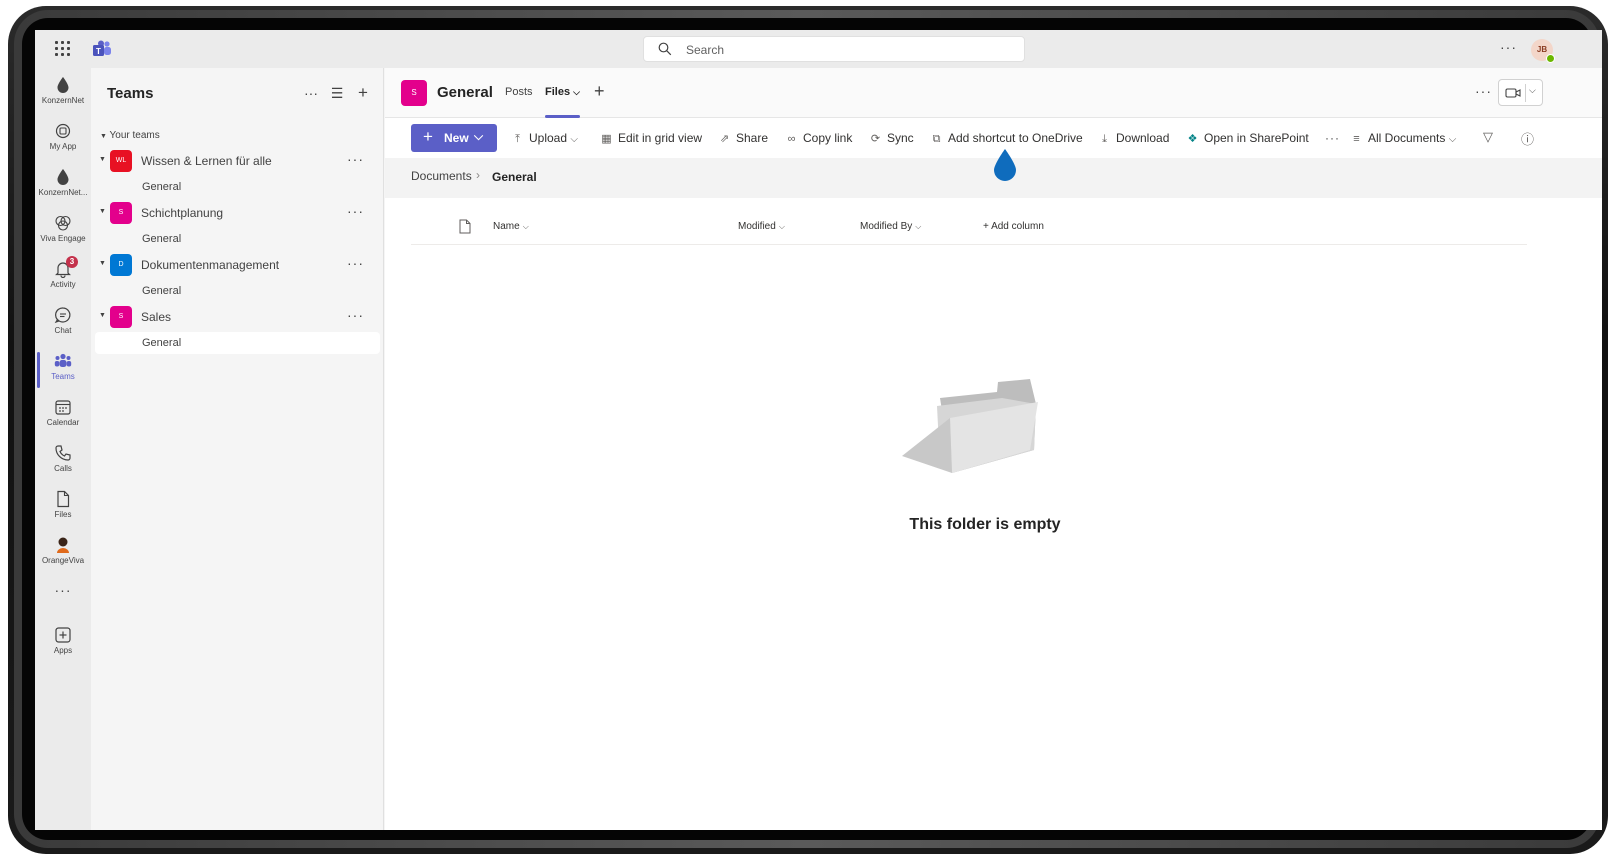 This screenshot has width=1611, height=856. Describe the element at coordinates (465, 92) in the screenshot. I see `channel-title: General` at that location.